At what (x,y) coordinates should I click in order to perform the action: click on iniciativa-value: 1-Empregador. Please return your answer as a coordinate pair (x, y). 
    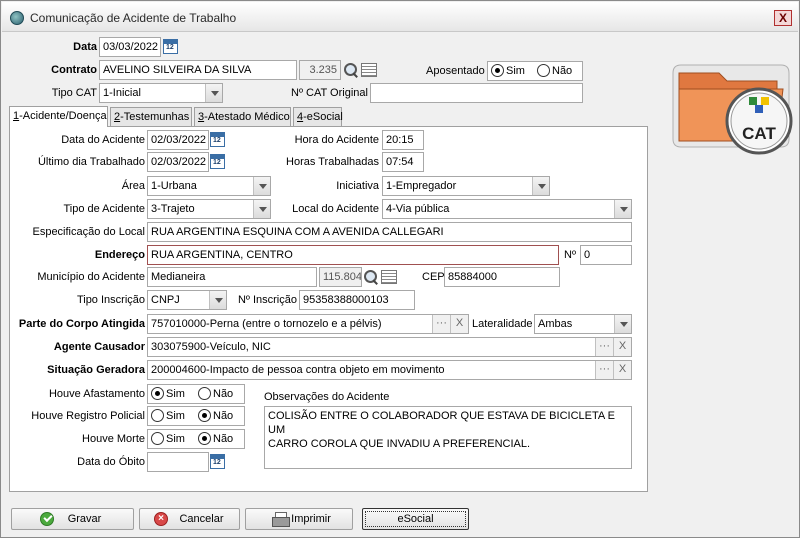
    Looking at the image, I should click on (421, 186).